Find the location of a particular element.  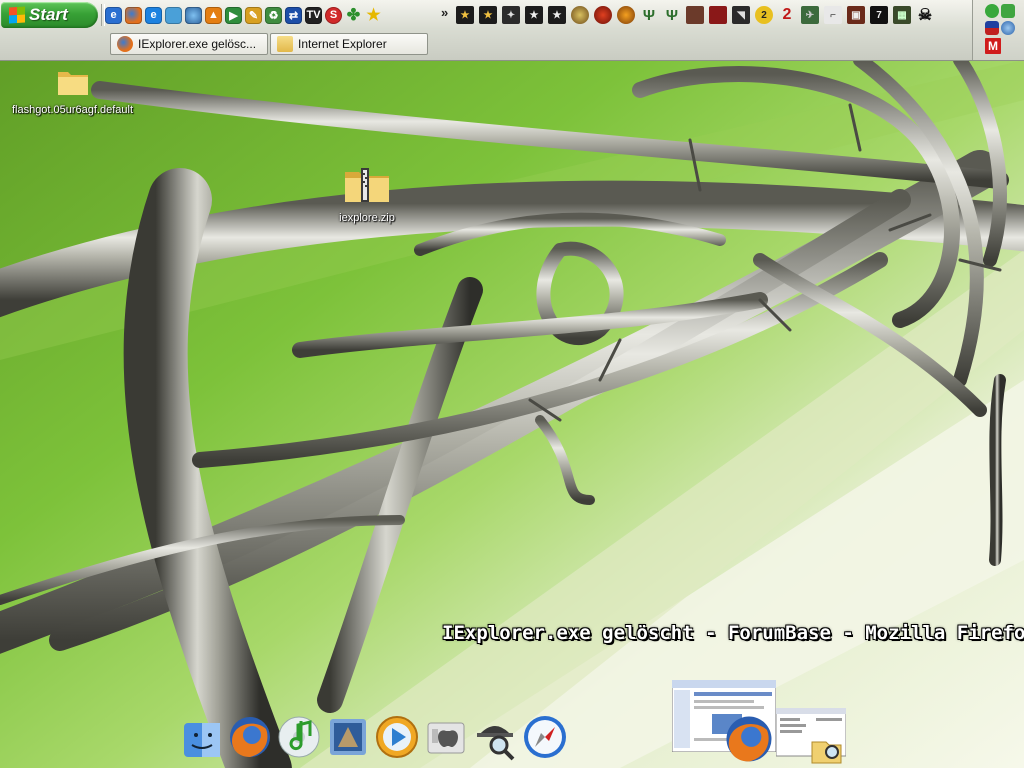

quick-launch-toolbar: e e ▲ ▶ ✎ ♻ ⇄ TV S ✤ ★ is located at coordinates (270, 15).